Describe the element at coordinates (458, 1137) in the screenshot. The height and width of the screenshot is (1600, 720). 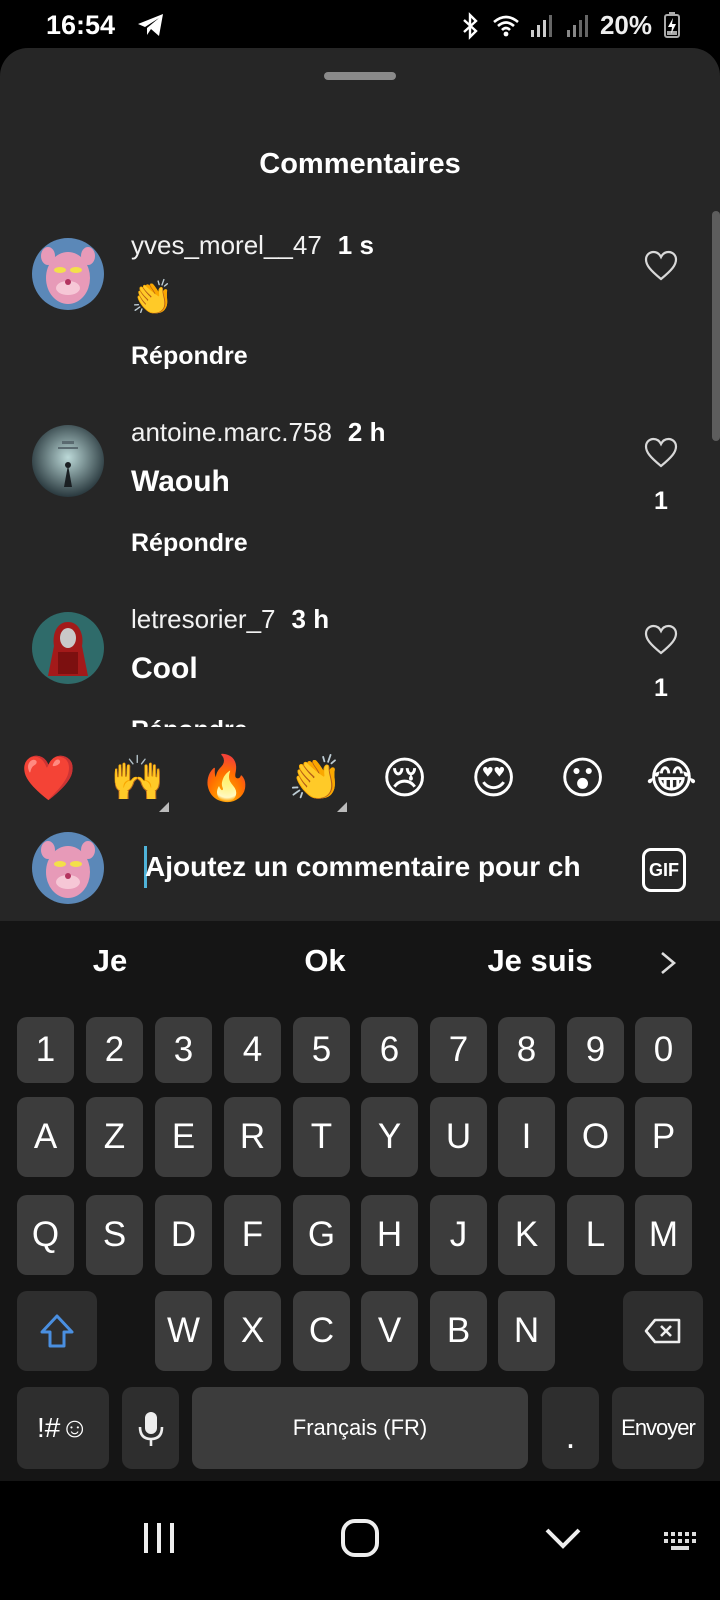
I see `key-u: U` at that location.